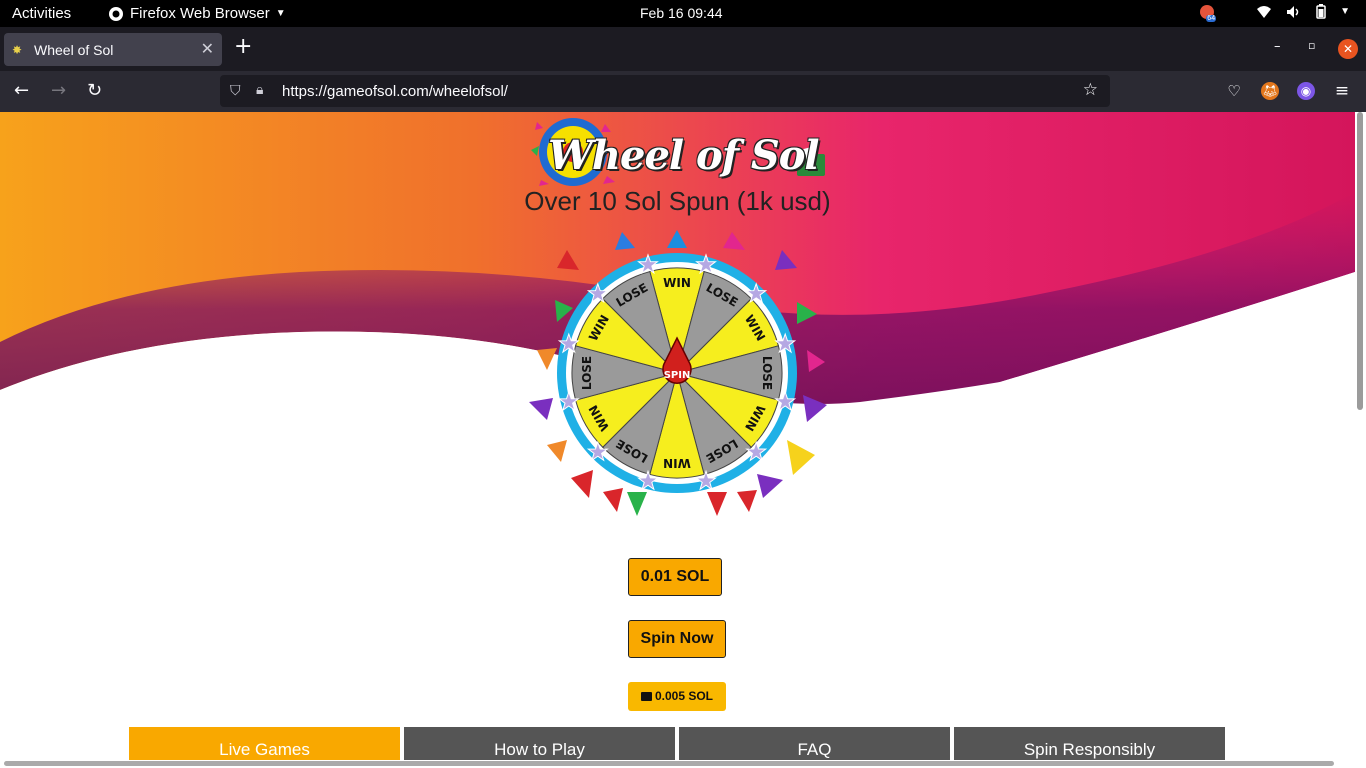 This screenshot has width=1366, height=768. Describe the element at coordinates (1270, 91) in the screenshot. I see `metamask-fox-icon: 🦊︎` at that location.